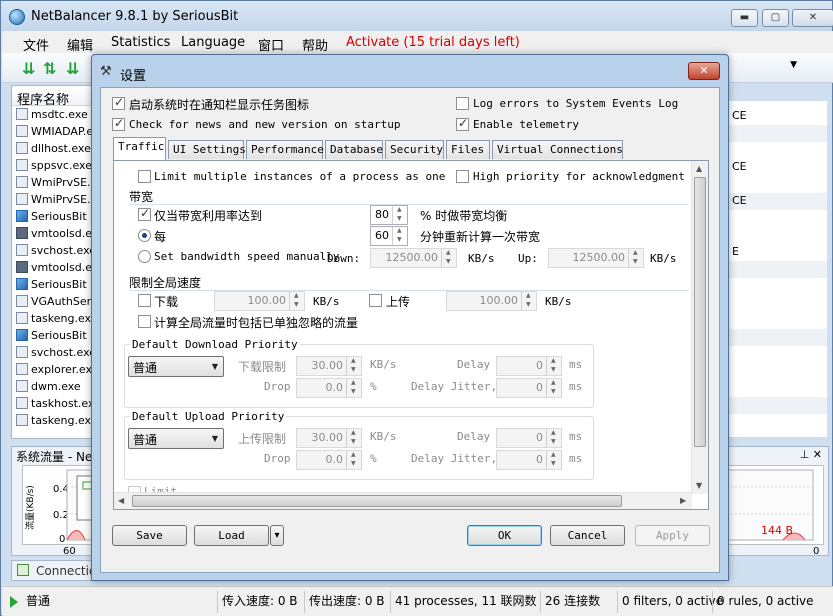 This screenshot has width=833, height=616. Describe the element at coordinates (51, 114) in the screenshot. I see `process-row: msdtc.exe` at that location.